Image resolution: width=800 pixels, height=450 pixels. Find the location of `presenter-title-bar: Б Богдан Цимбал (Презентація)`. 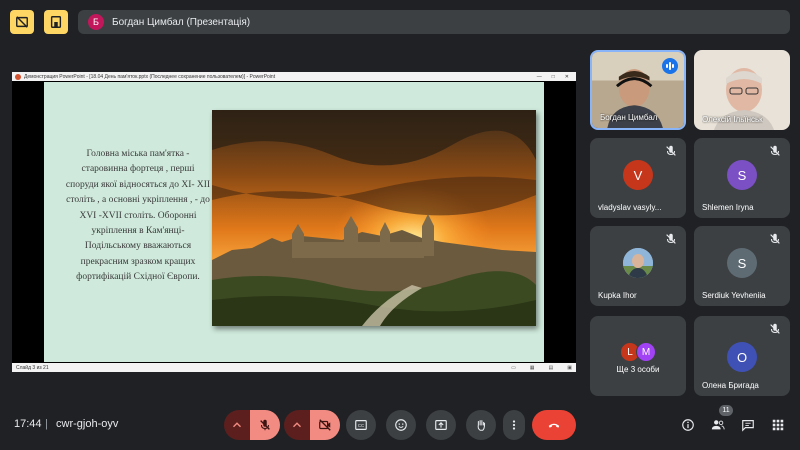

presenter-title-bar: Б Богдан Цимбал (Презентація) is located at coordinates (434, 22).